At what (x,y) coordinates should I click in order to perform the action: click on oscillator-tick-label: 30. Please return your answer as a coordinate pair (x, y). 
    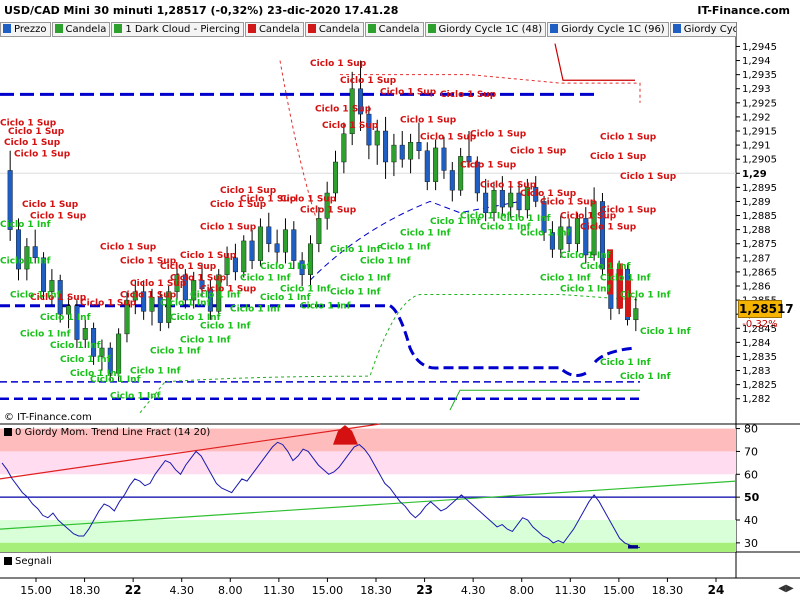
    Looking at the image, I should click on (751, 543).